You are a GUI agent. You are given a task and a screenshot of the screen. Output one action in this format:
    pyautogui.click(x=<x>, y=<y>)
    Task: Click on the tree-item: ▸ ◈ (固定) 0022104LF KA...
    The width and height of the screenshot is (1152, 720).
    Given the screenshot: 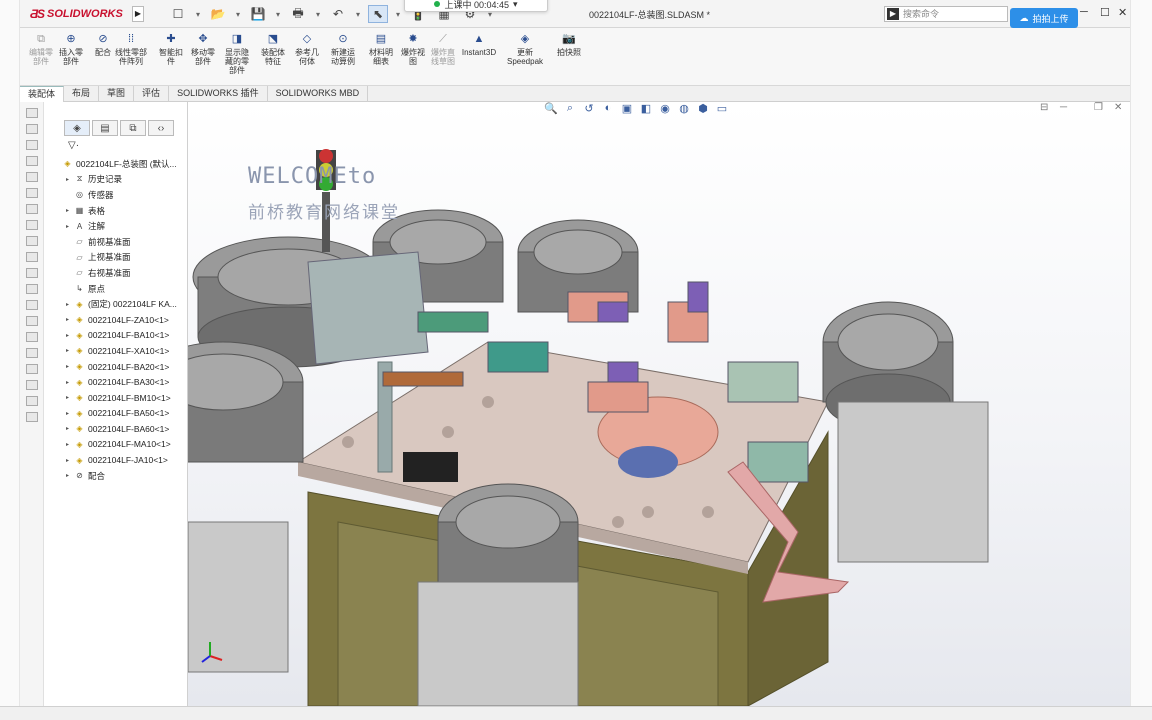 What is the action you would take?
    pyautogui.click(x=136, y=304)
    